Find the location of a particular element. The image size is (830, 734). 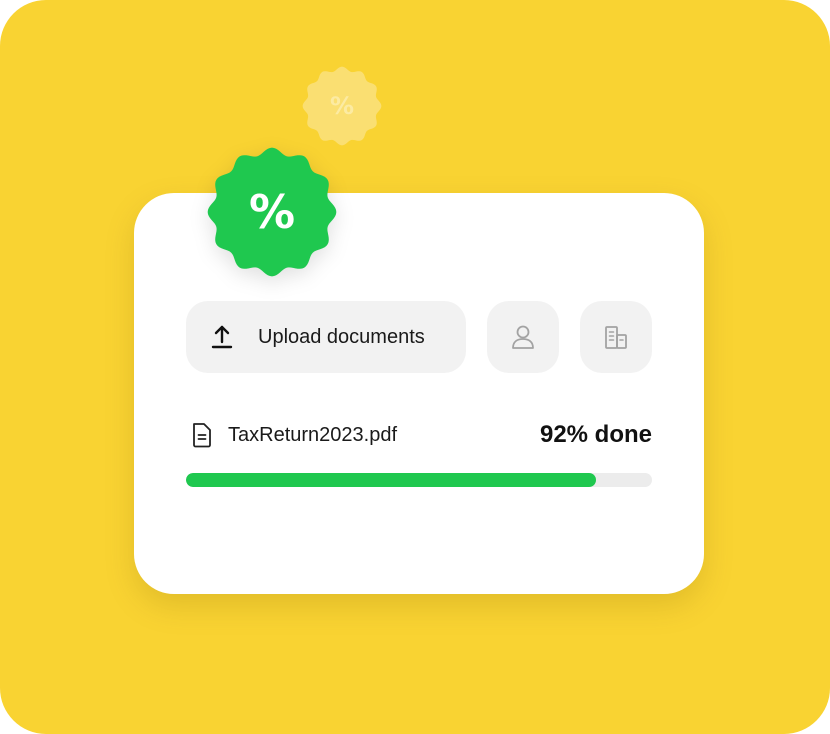

upload-documents-button: Upload documents is located at coordinates (326, 337).